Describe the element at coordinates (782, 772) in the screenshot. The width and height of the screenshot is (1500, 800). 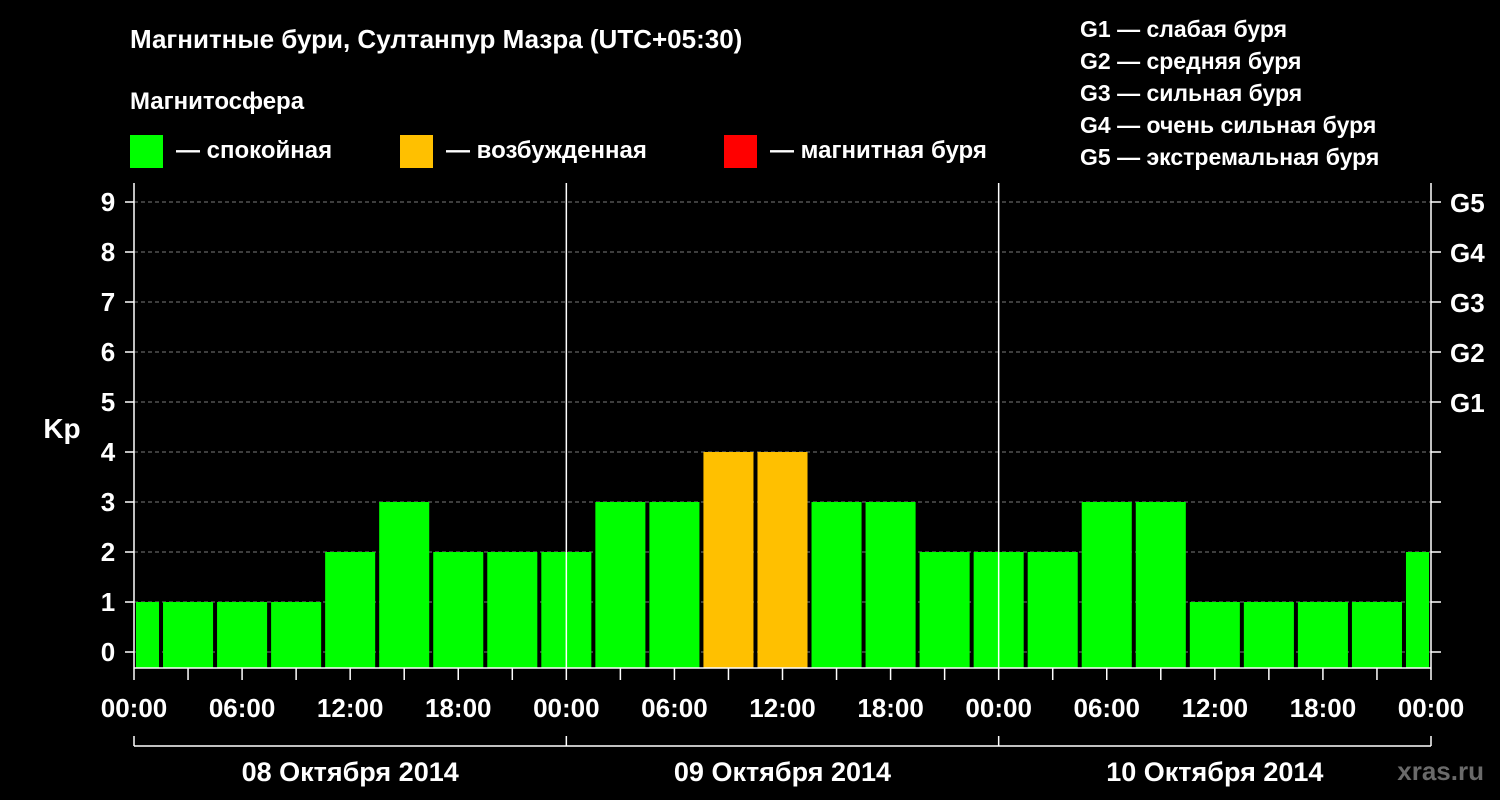
I see `day-label-1: 09 Октября 2014` at that location.